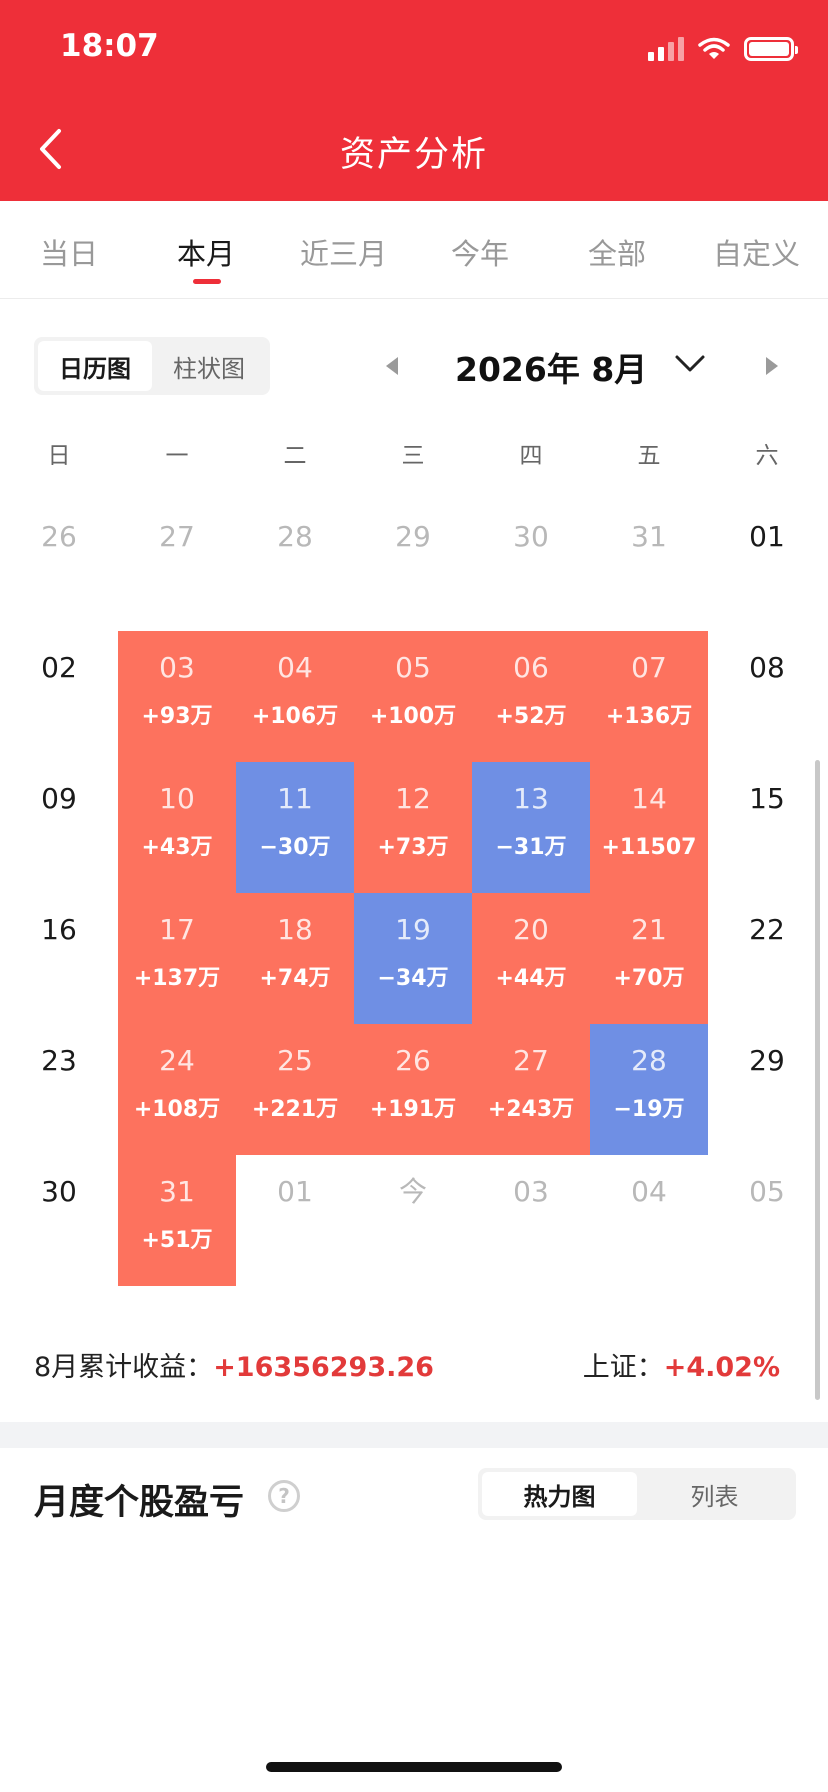 This screenshot has height=1792, width=828. What do you see at coordinates (772, 366) in the screenshot?
I see `next-month-button` at bounding box center [772, 366].